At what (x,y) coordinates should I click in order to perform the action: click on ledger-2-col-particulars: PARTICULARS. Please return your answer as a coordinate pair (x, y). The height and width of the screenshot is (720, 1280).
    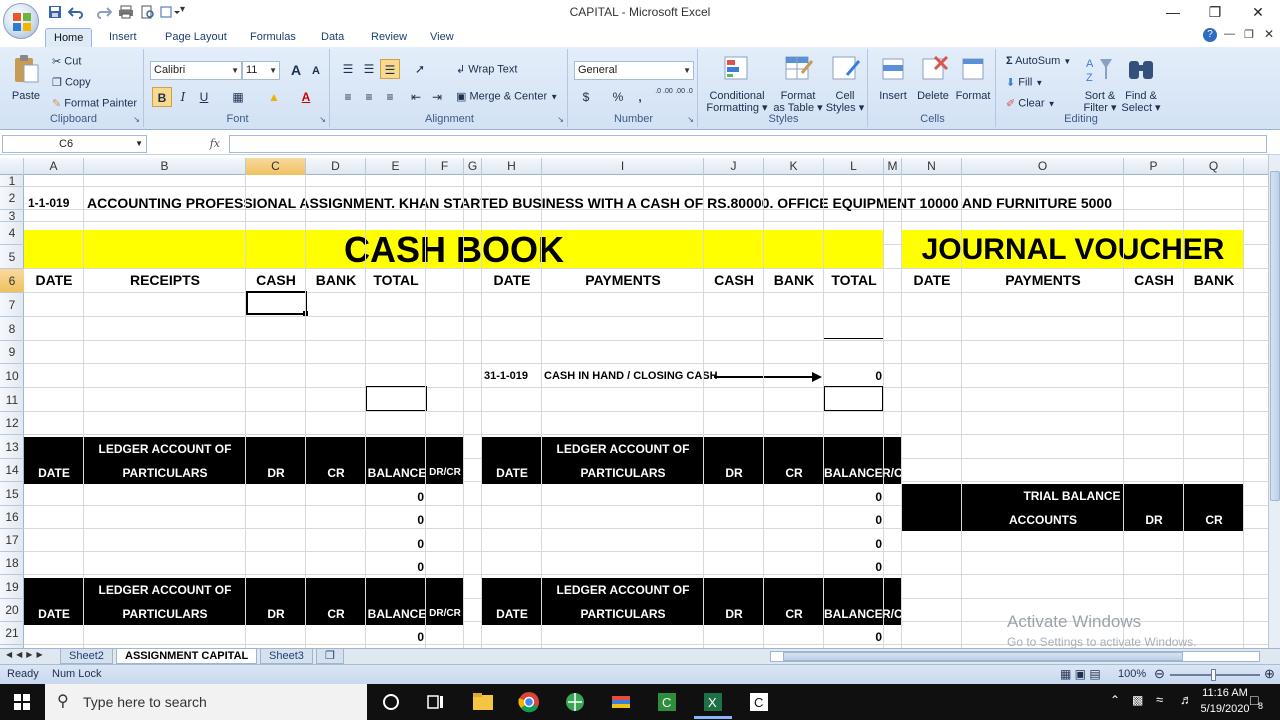
    Looking at the image, I should click on (623, 473).